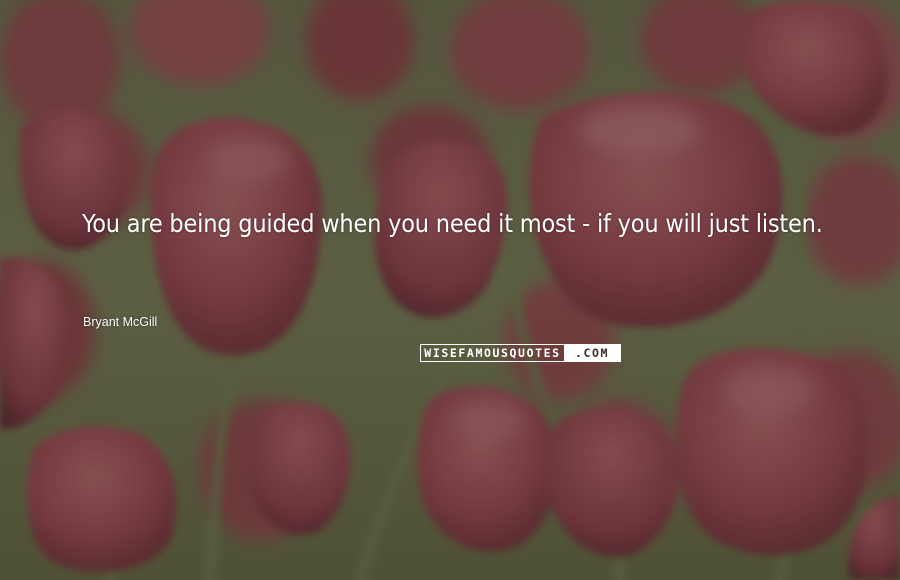 Image resolution: width=900 pixels, height=580 pixels. What do you see at coordinates (592, 353) in the screenshot?
I see `watermark-domain: .COM` at bounding box center [592, 353].